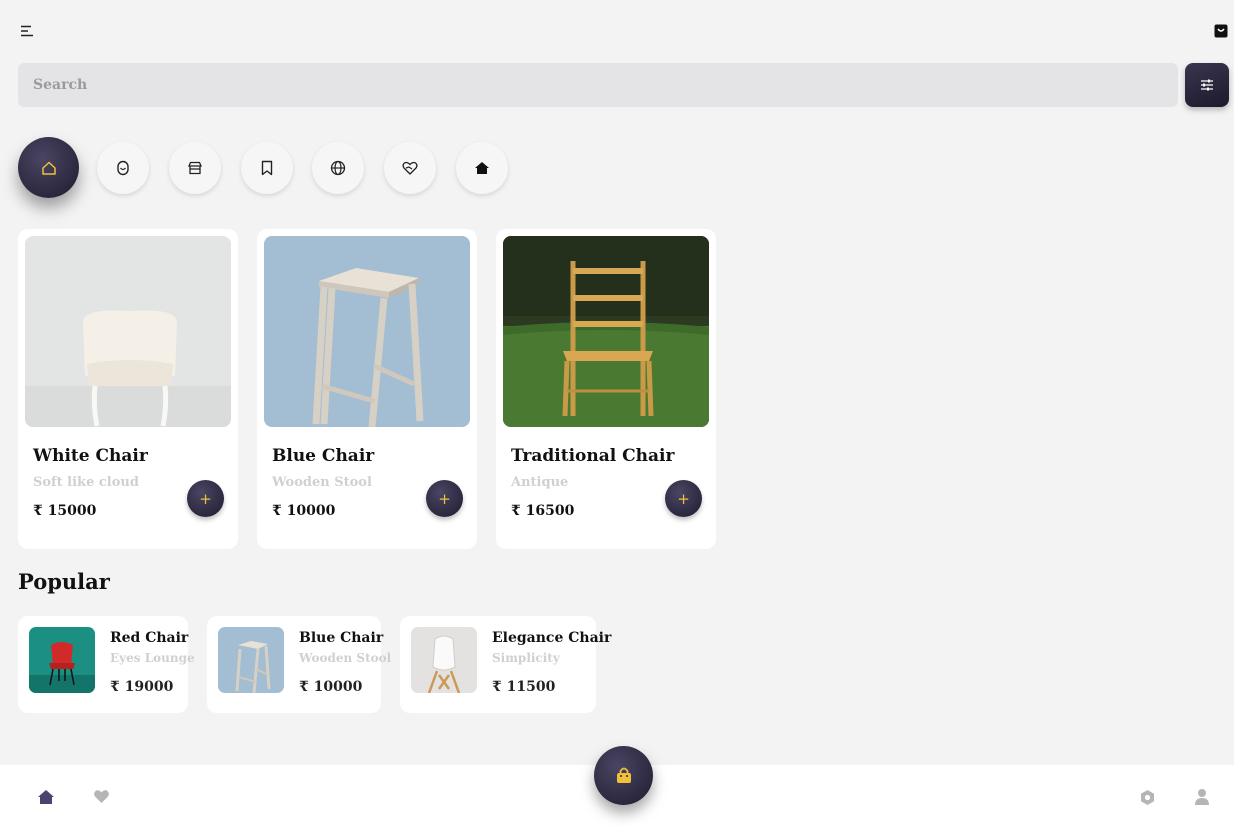  Describe the element at coordinates (345, 658) in the screenshot. I see `popular-item-subtitle: Wooden Stool` at that location.